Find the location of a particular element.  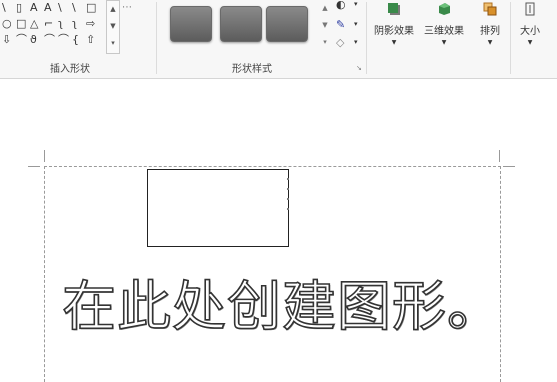

arrange-label: 排列 is located at coordinates (490, 31).